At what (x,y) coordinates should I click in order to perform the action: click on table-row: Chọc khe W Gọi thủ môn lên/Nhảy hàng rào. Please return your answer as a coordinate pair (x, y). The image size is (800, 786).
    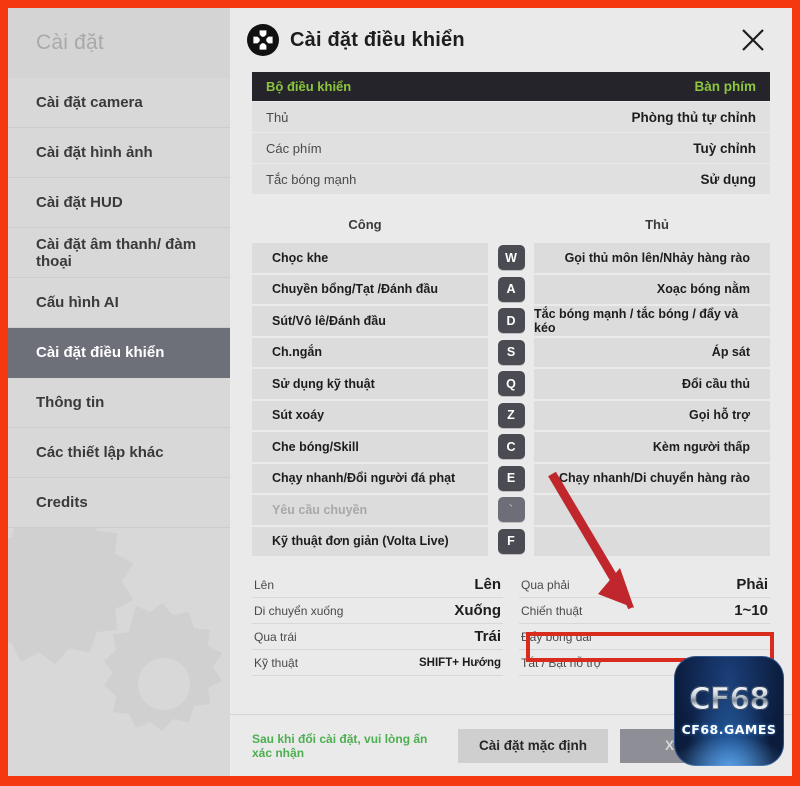
    Looking at the image, I should click on (511, 258).